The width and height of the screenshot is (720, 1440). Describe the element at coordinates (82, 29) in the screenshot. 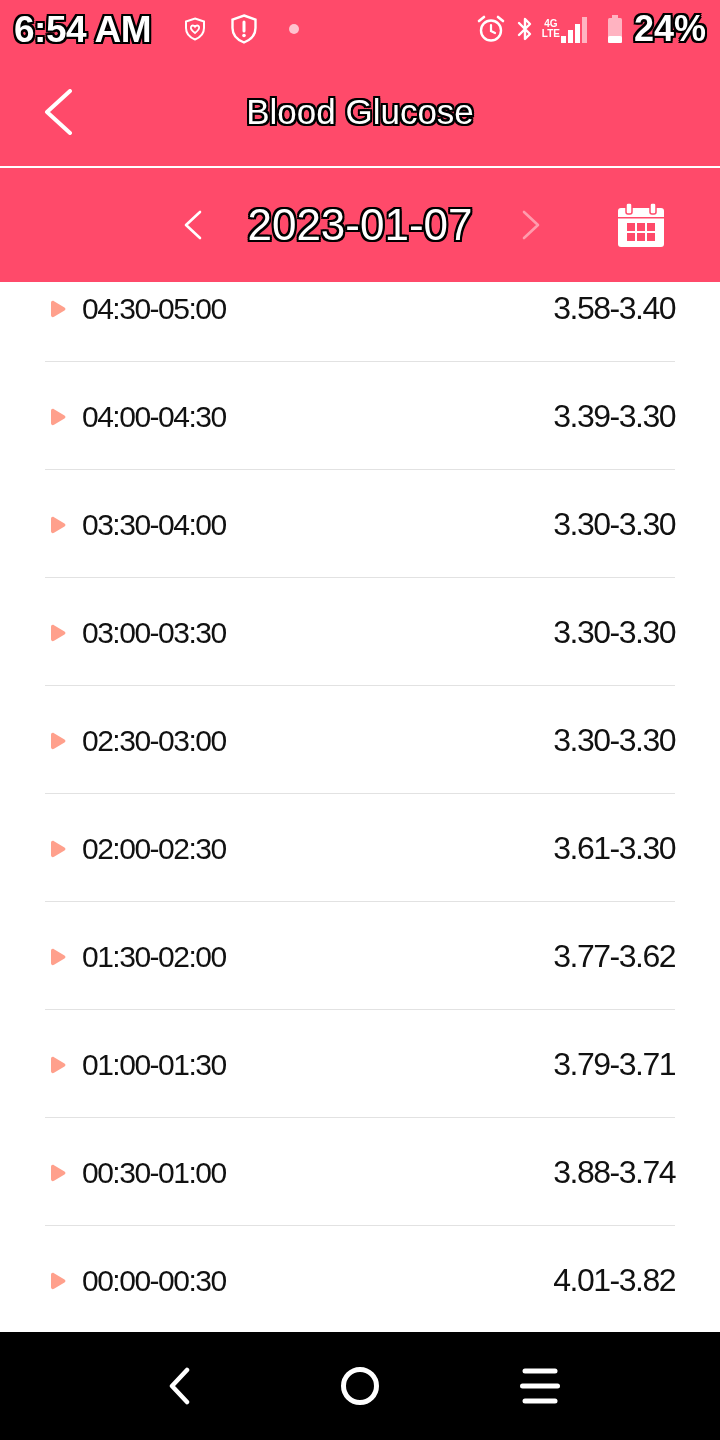

I see `clock-time: 6:54 AM` at that location.